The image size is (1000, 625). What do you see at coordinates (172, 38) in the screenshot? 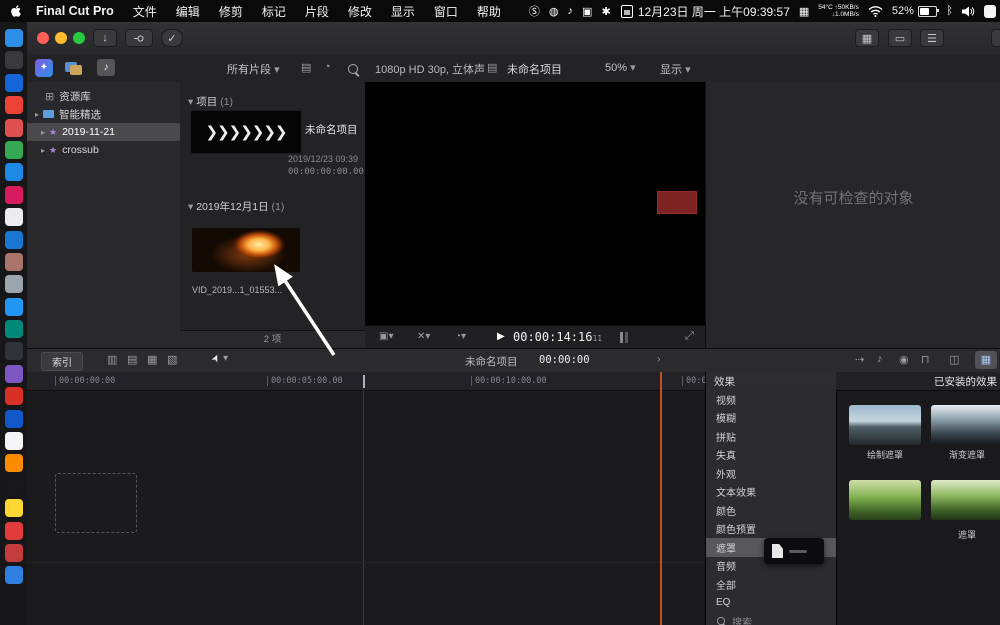
I see `background-tasks-button: ✓` at bounding box center [172, 38].